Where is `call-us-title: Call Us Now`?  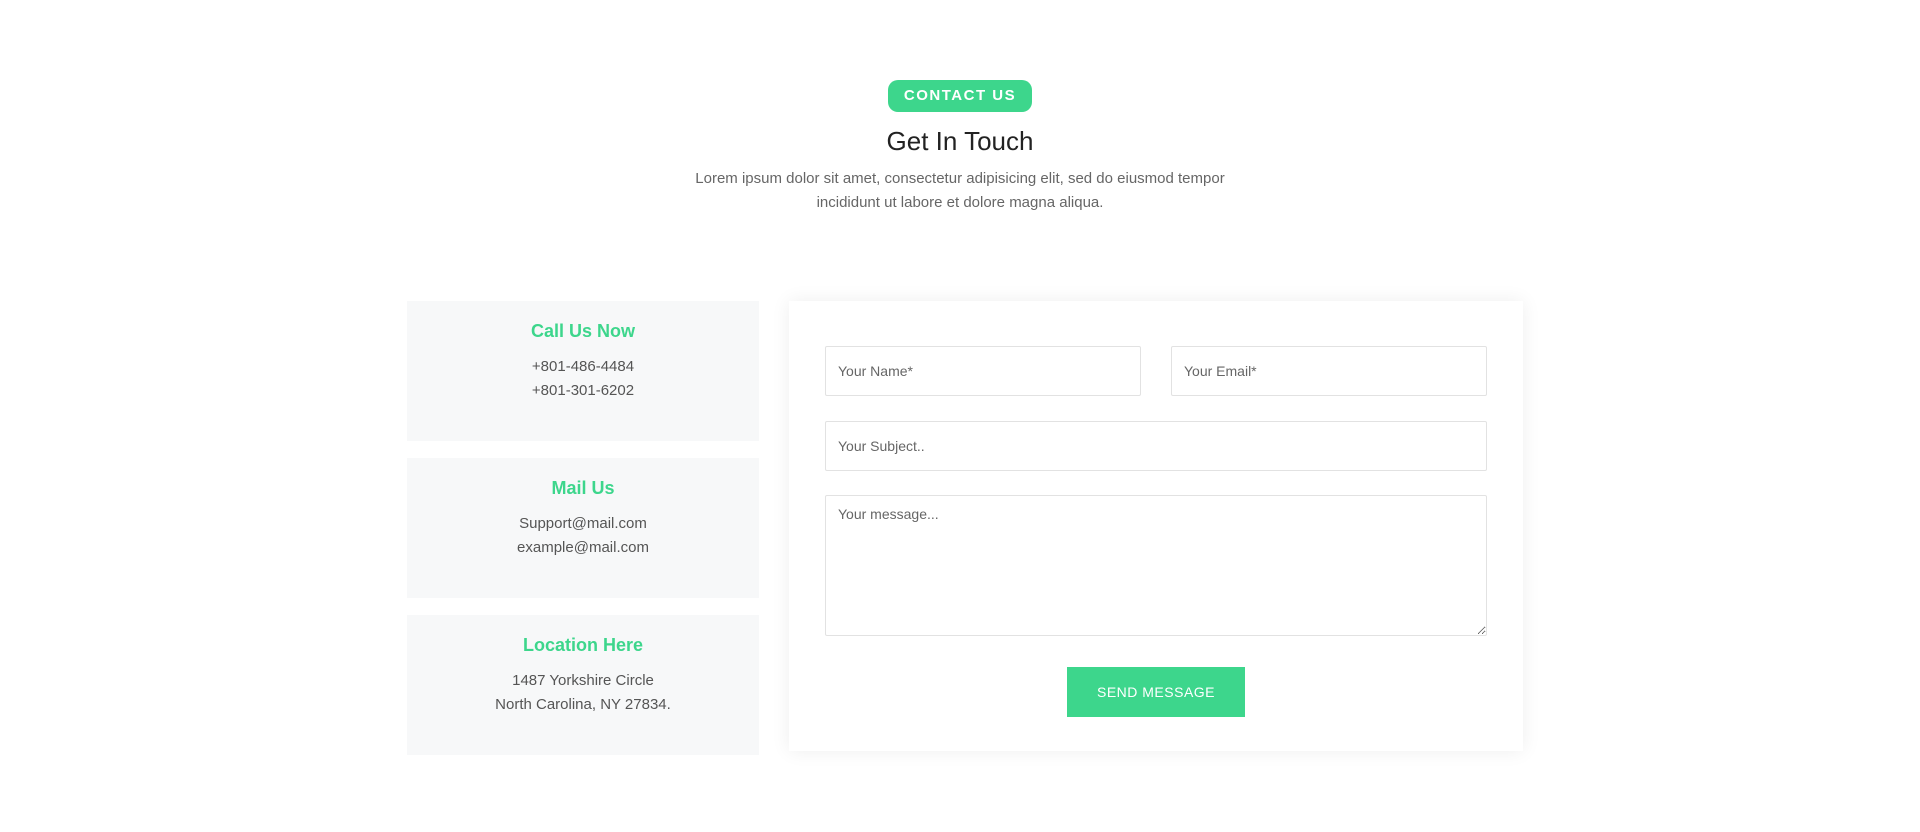 call-us-title: Call Us Now is located at coordinates (583, 331).